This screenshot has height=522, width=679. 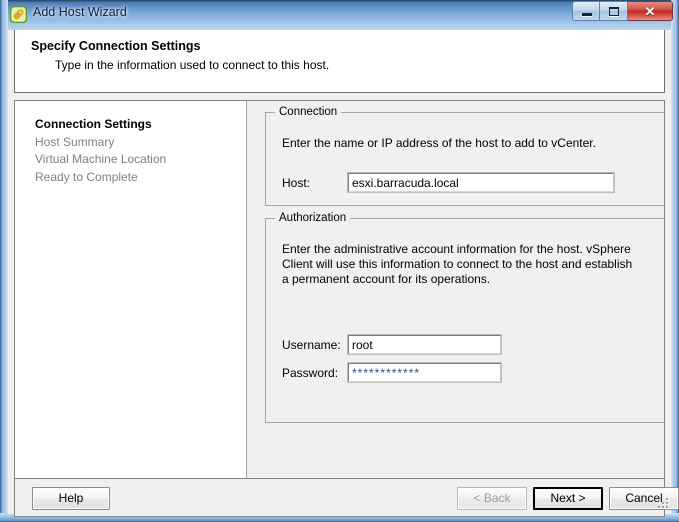 I want to click on username-input: root, so click(x=424, y=344).